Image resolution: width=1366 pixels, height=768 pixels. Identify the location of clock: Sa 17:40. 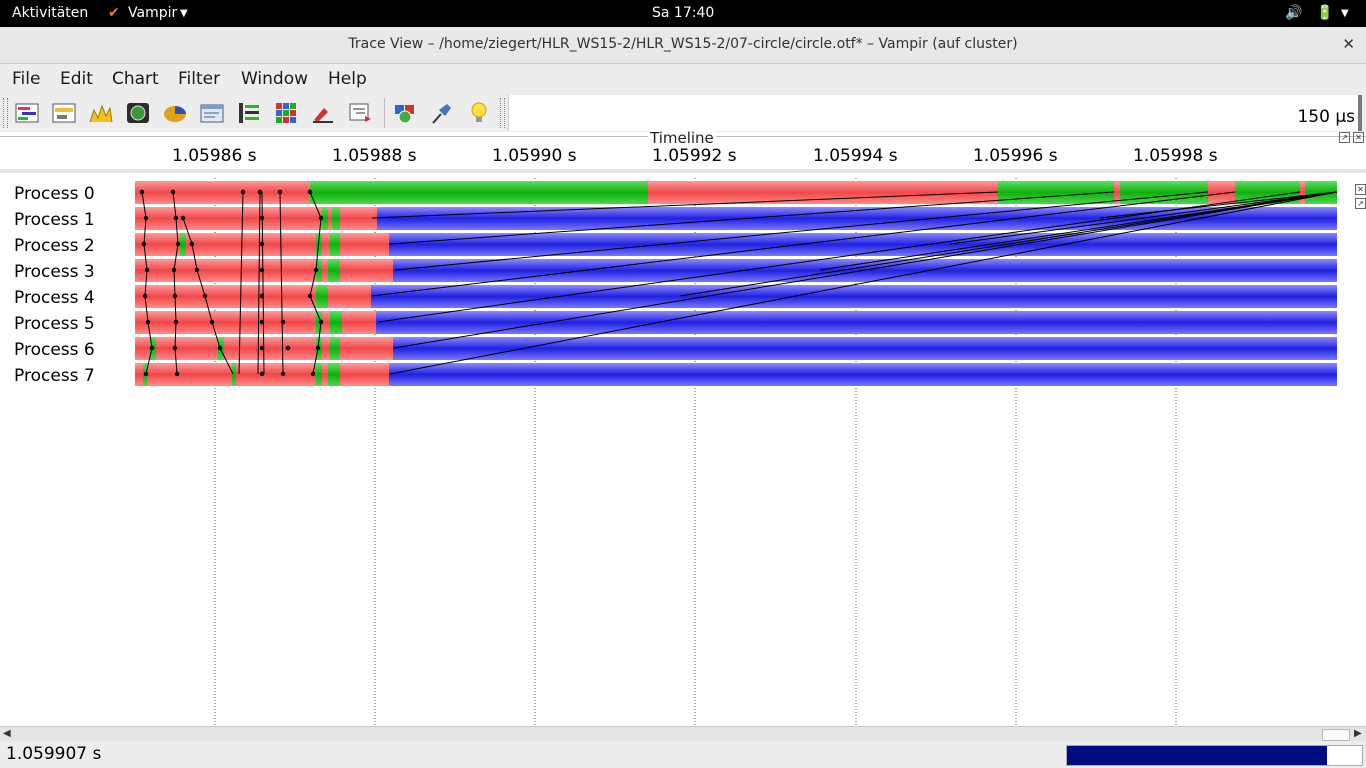
(683, 13).